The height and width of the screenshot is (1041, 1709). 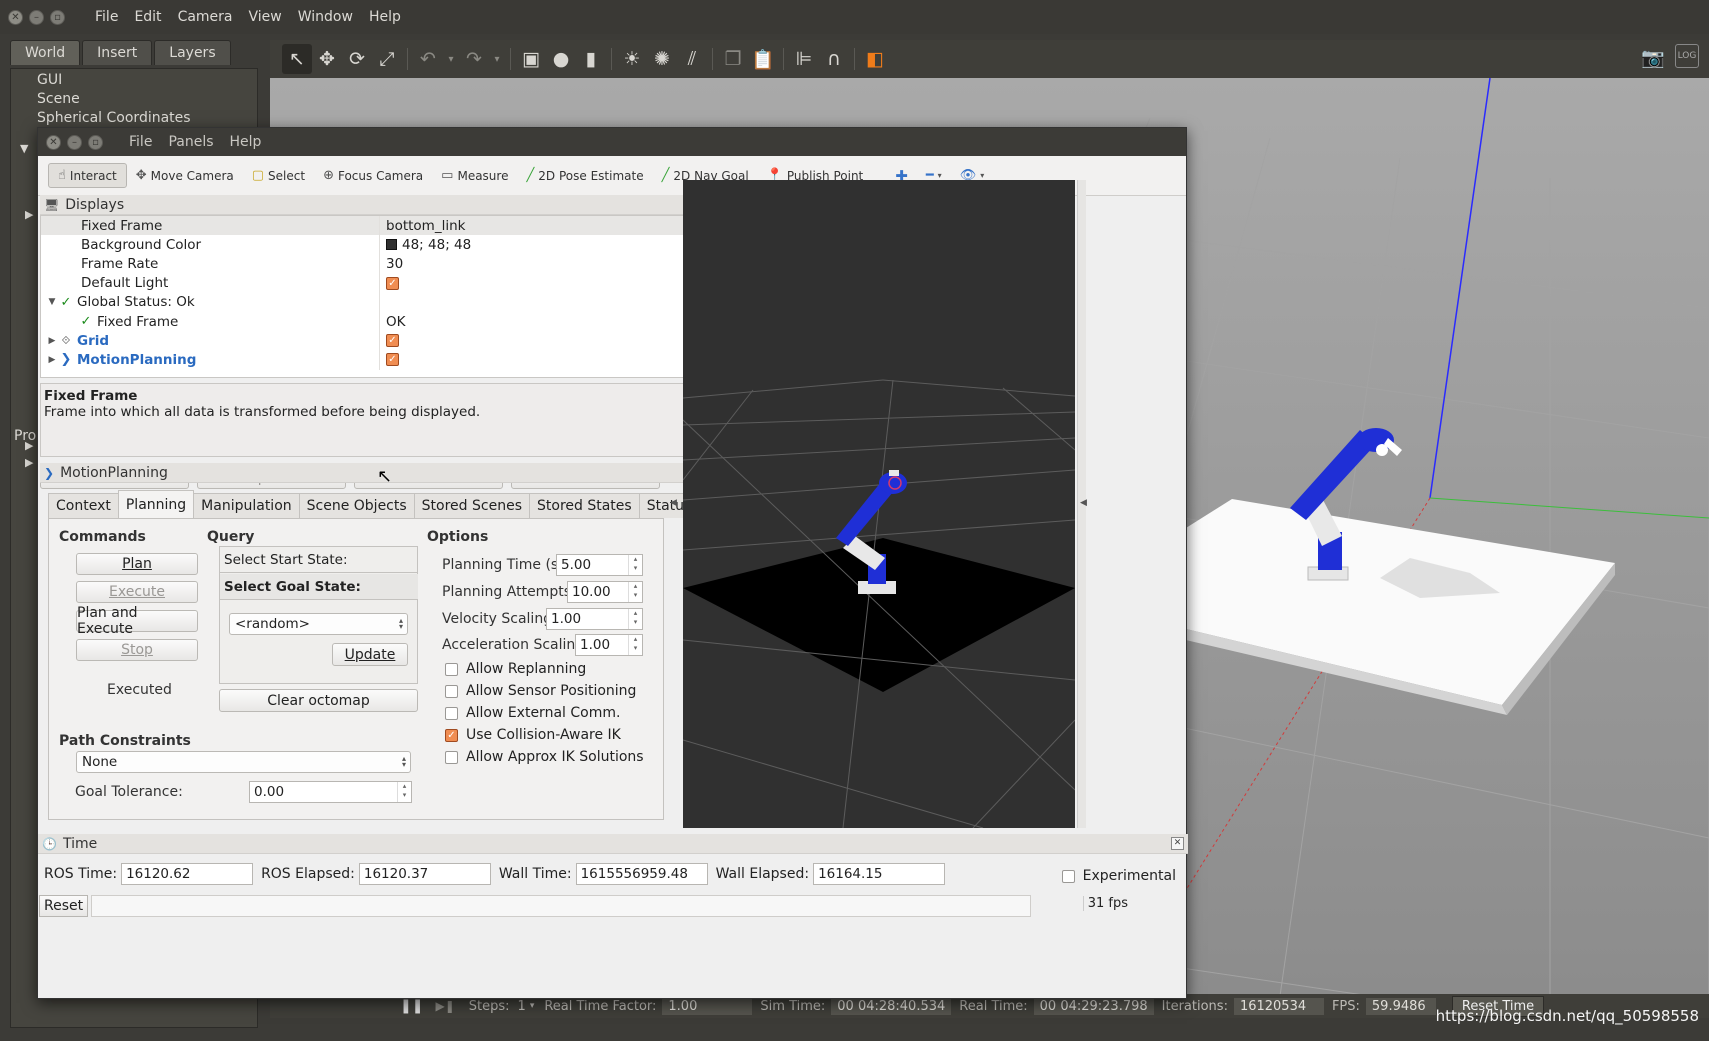 What do you see at coordinates (428, 59) in the screenshot?
I see `undo-icon: ↶` at bounding box center [428, 59].